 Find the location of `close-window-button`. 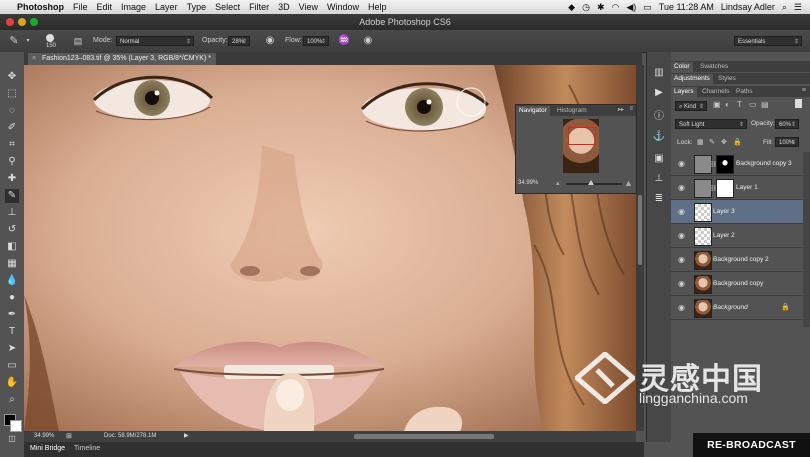

close-window-button is located at coordinates (10, 22).